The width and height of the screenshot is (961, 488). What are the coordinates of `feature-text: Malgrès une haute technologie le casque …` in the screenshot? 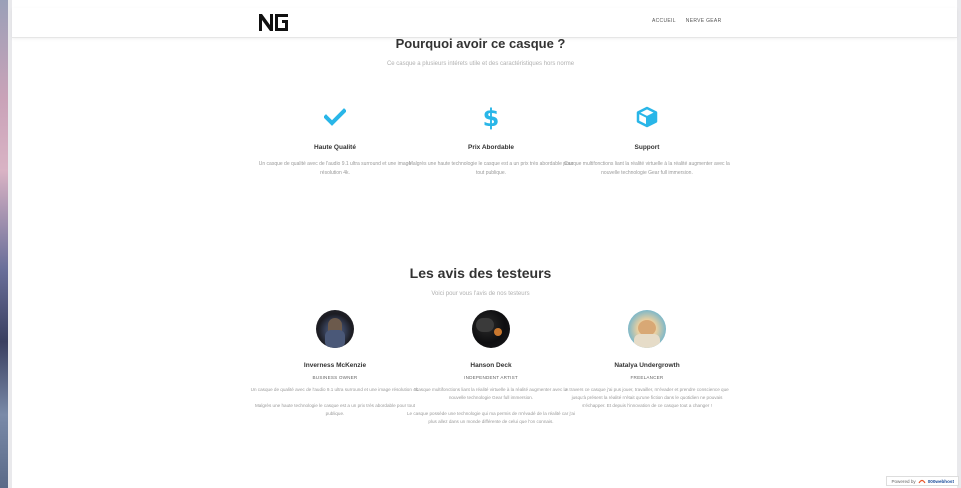 It's located at (491, 168).